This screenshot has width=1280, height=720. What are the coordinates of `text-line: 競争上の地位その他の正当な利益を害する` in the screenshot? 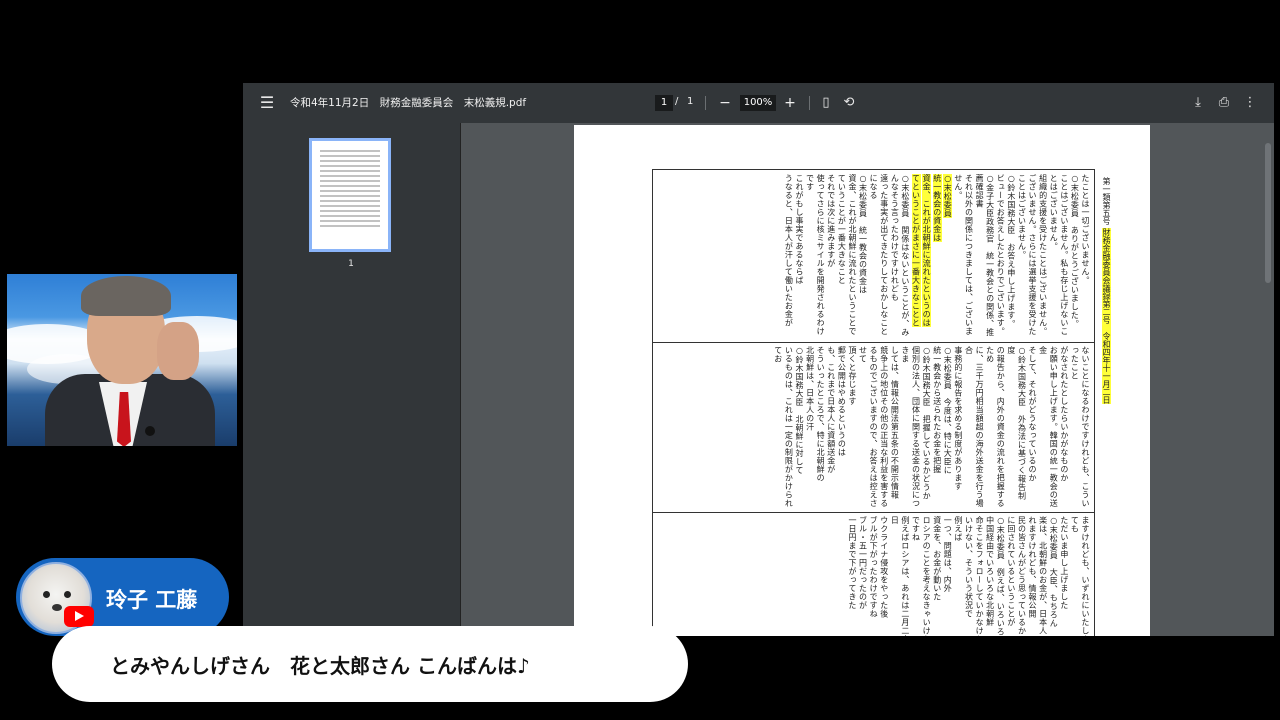 It's located at (884, 427).